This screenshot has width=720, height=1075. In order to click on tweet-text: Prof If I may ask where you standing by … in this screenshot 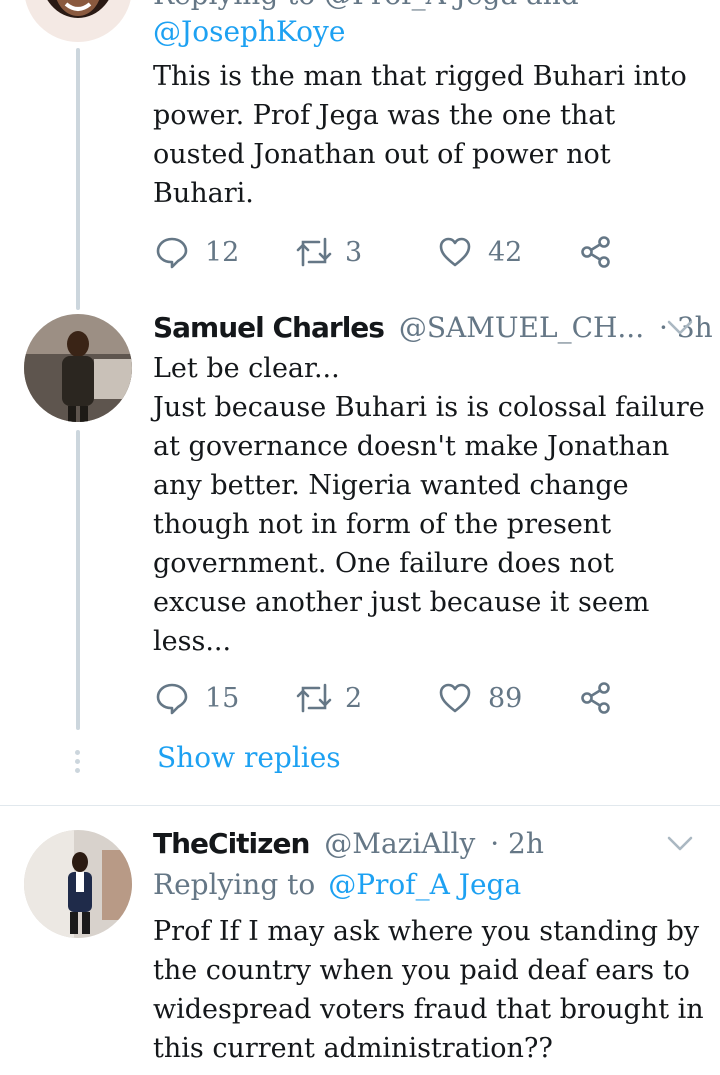, I will do `click(428, 990)`.